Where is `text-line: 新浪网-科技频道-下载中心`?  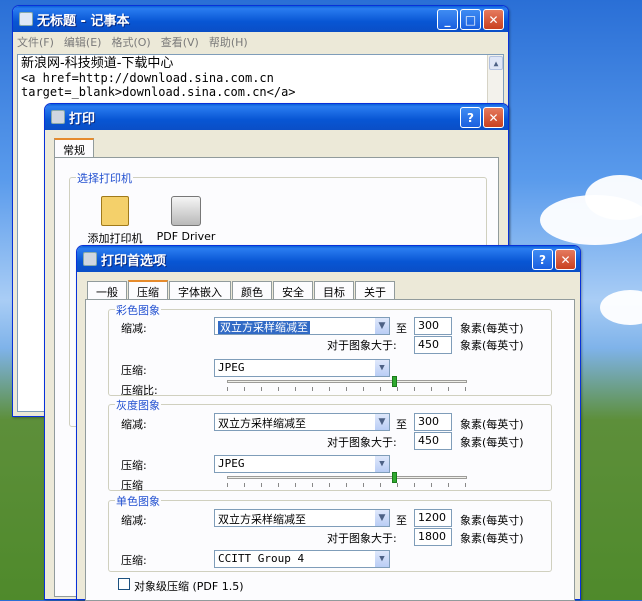
text-line: 新浪网-科技频道-下载中心 is located at coordinates (97, 63).